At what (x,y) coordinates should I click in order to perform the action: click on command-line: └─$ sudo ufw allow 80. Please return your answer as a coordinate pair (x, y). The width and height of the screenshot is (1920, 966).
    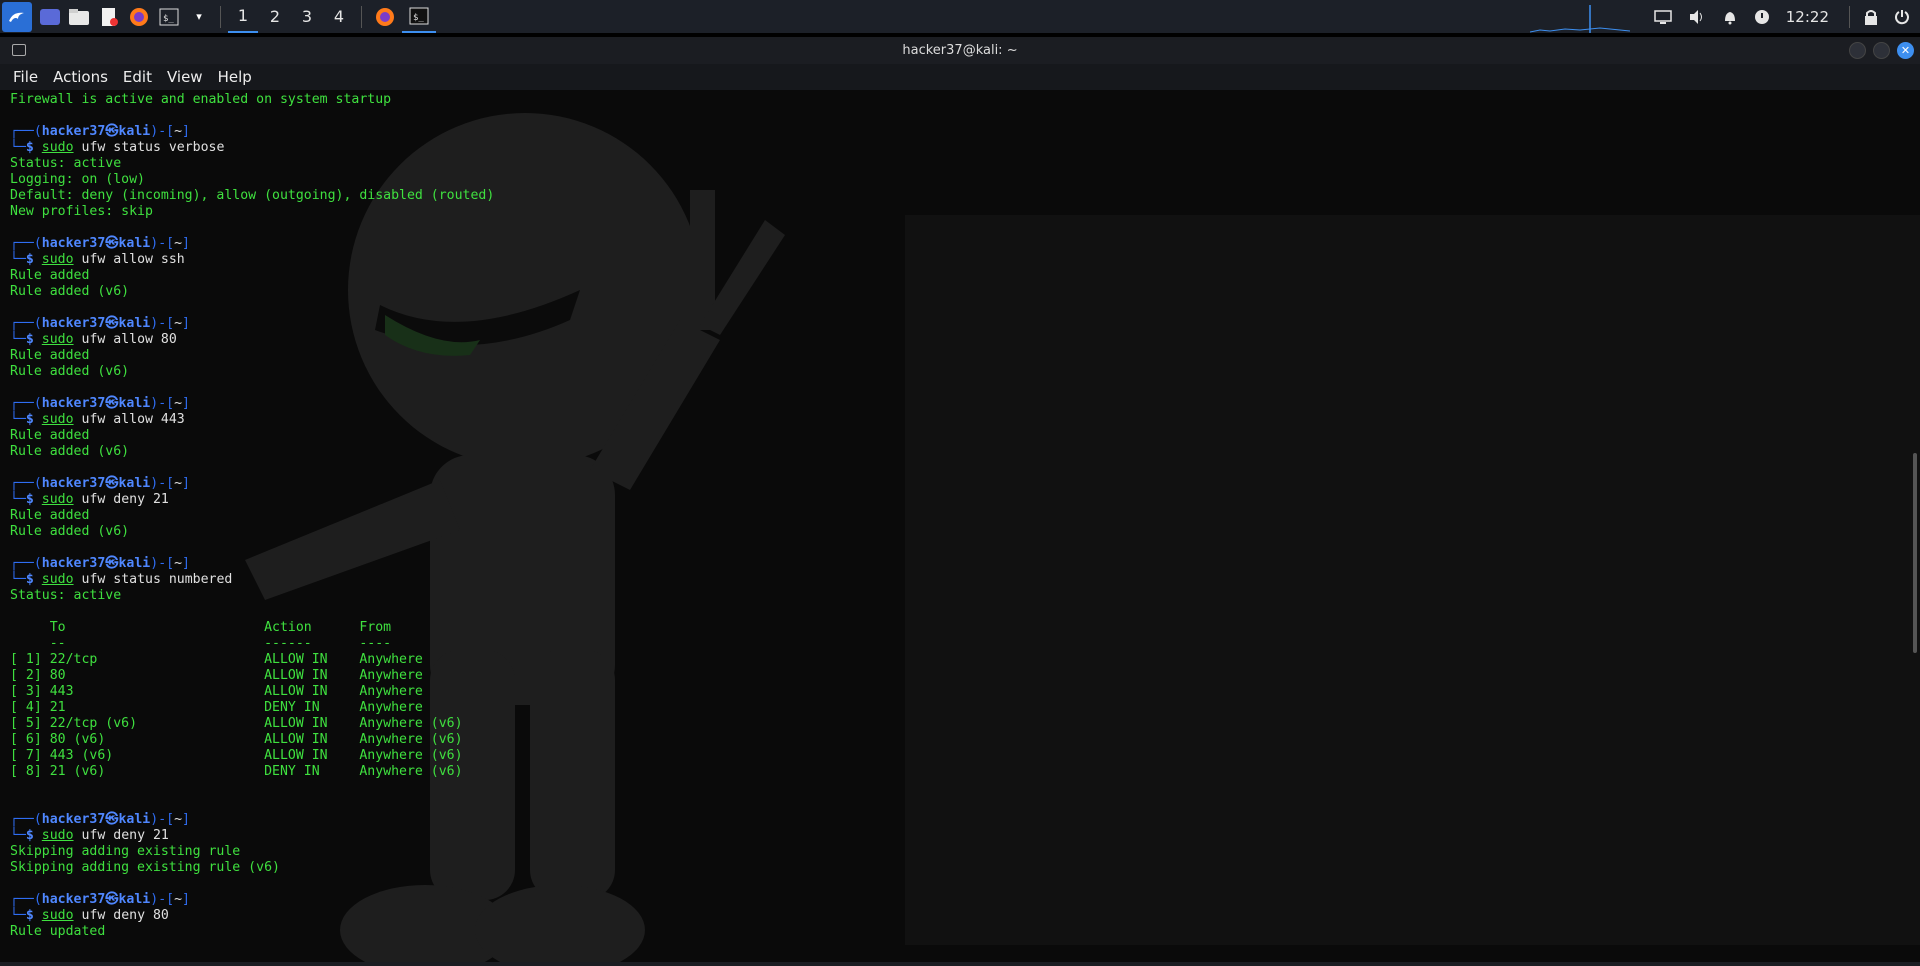
    Looking at the image, I should click on (252, 340).